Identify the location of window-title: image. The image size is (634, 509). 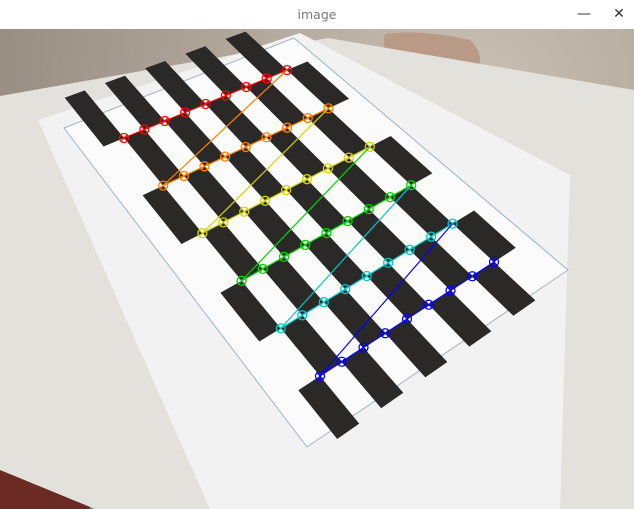
(317, 14).